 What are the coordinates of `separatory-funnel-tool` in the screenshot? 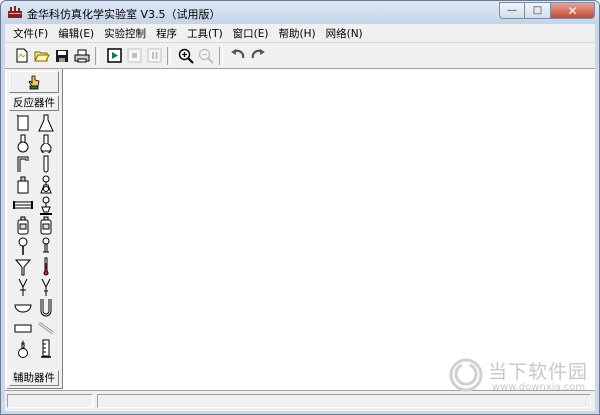 It's located at (22, 287).